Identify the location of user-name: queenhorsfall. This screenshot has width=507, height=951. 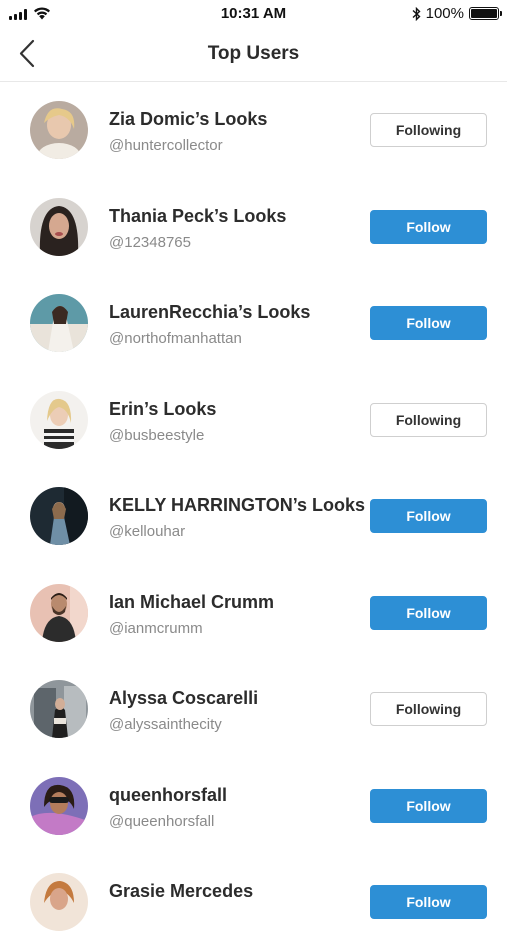
(168, 794).